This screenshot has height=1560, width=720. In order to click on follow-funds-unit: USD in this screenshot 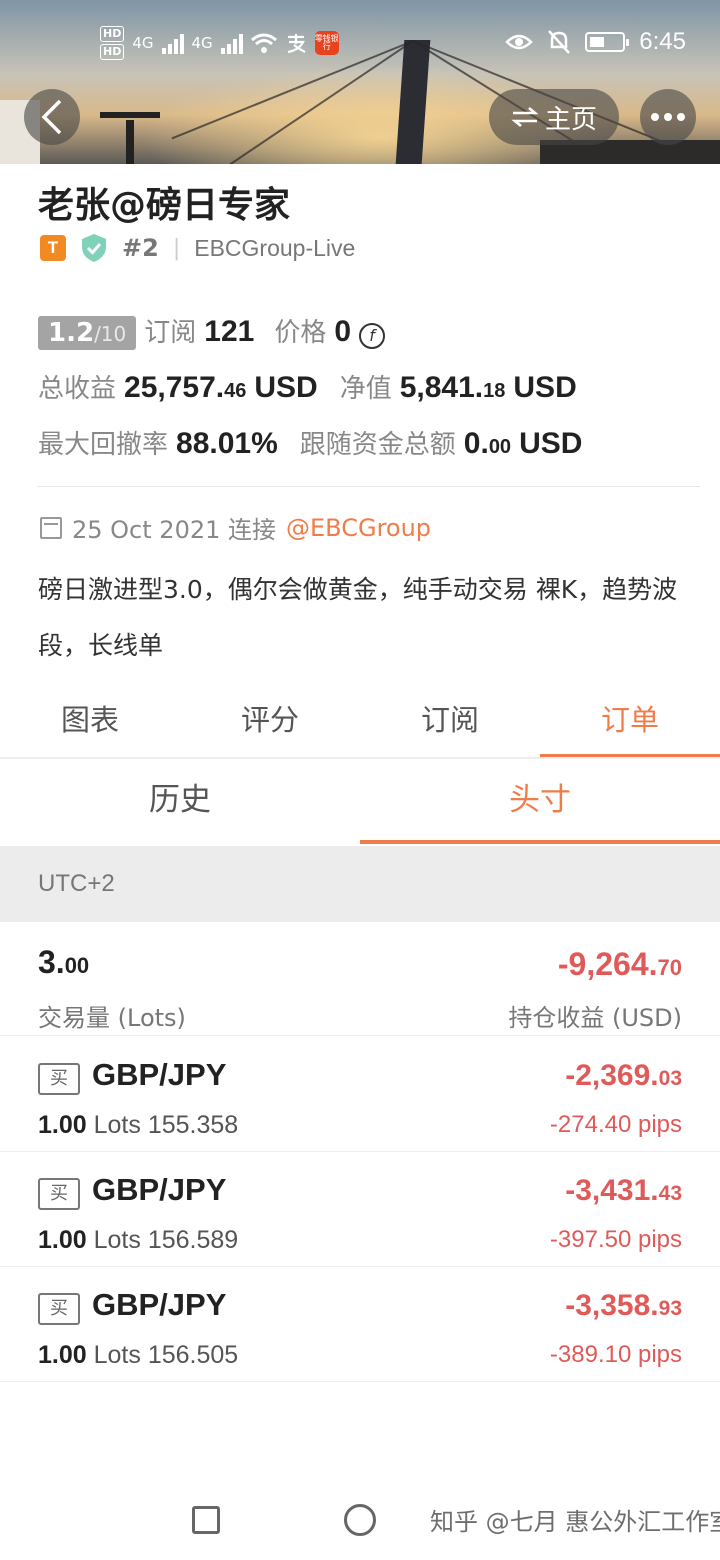, I will do `click(551, 443)`.